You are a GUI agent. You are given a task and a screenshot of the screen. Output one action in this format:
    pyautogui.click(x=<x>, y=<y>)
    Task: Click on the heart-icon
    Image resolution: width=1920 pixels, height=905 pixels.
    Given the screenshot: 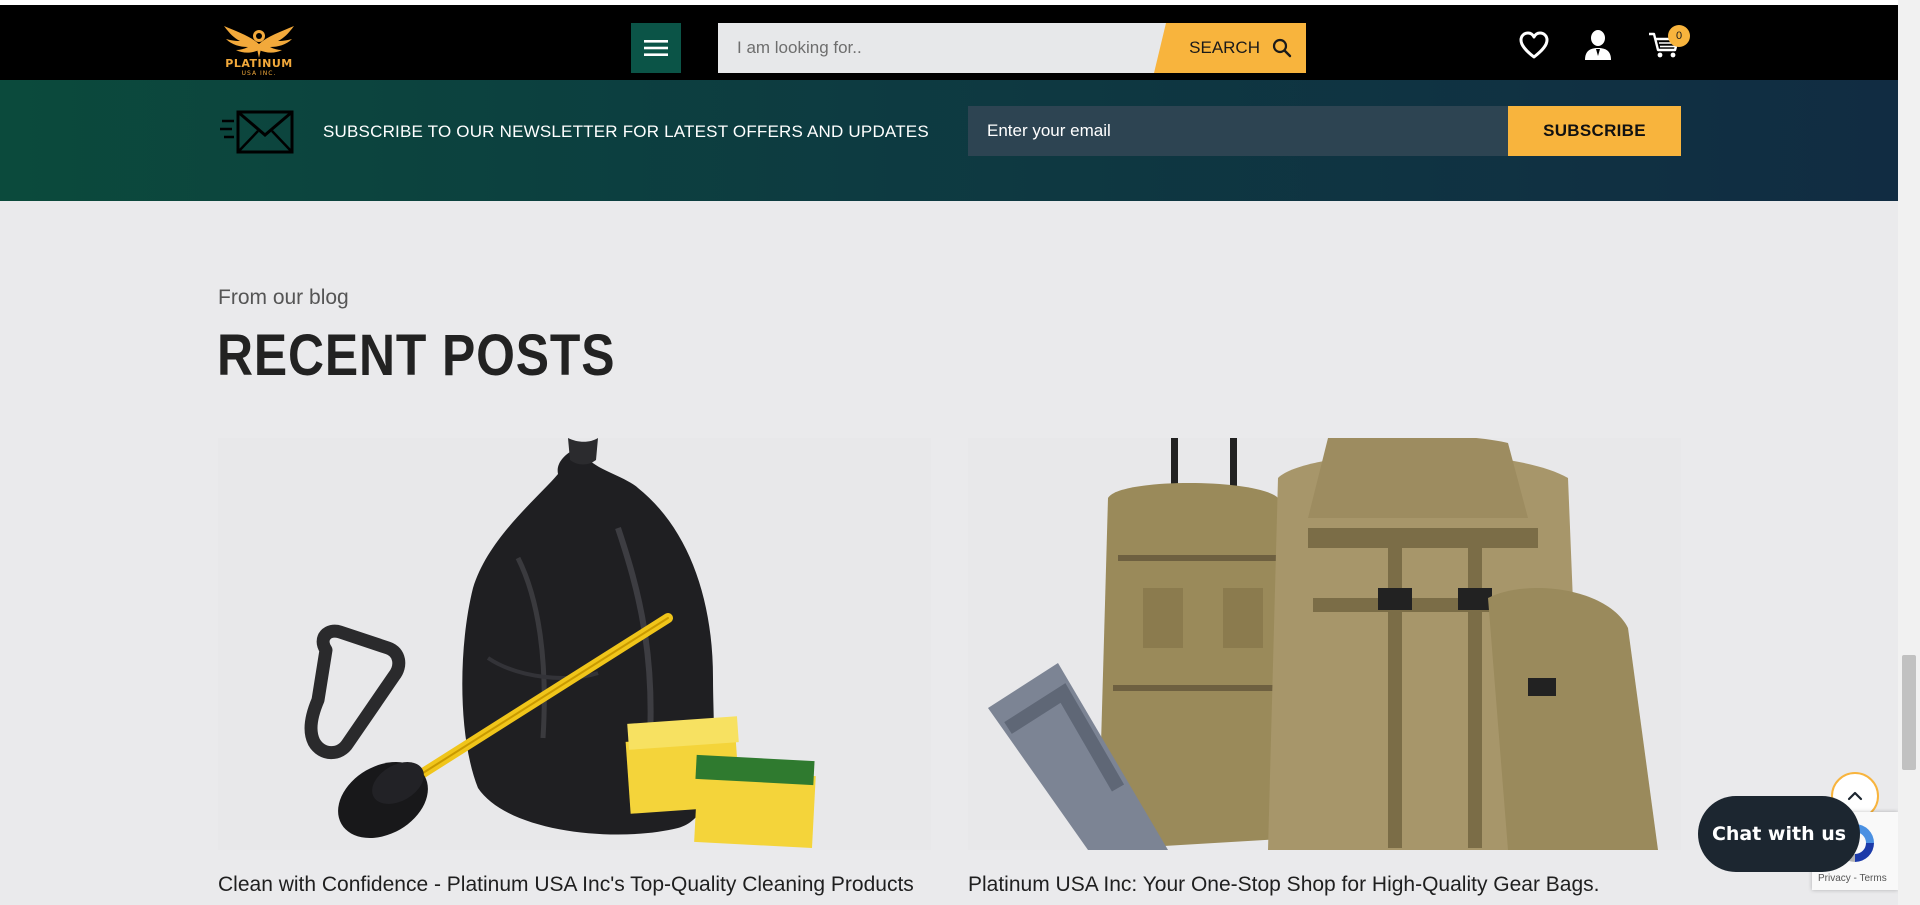 What is the action you would take?
    pyautogui.click(x=1534, y=45)
    